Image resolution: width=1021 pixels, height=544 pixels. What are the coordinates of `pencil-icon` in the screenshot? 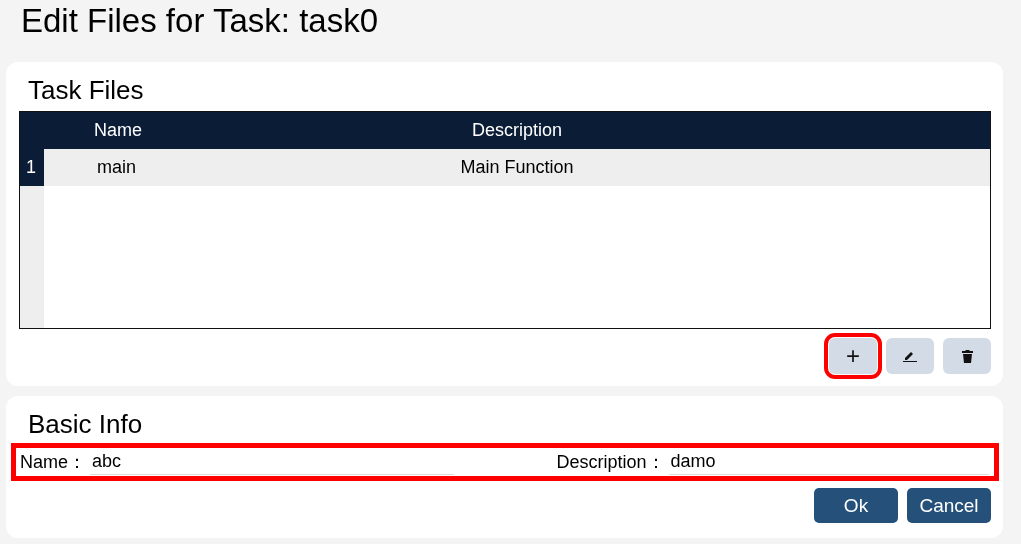 It's located at (910, 356).